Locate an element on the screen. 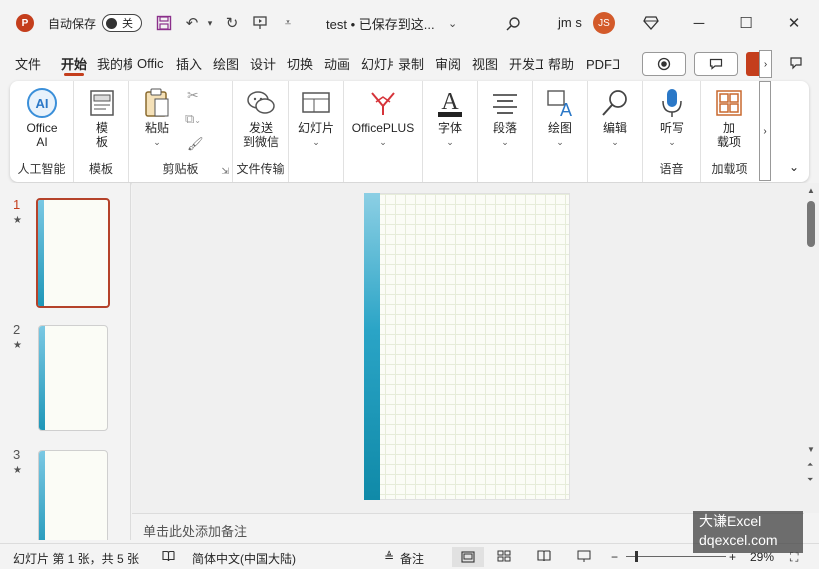 This screenshot has height=569, width=819. template-label-1: 模 is located at coordinates (101, 128).